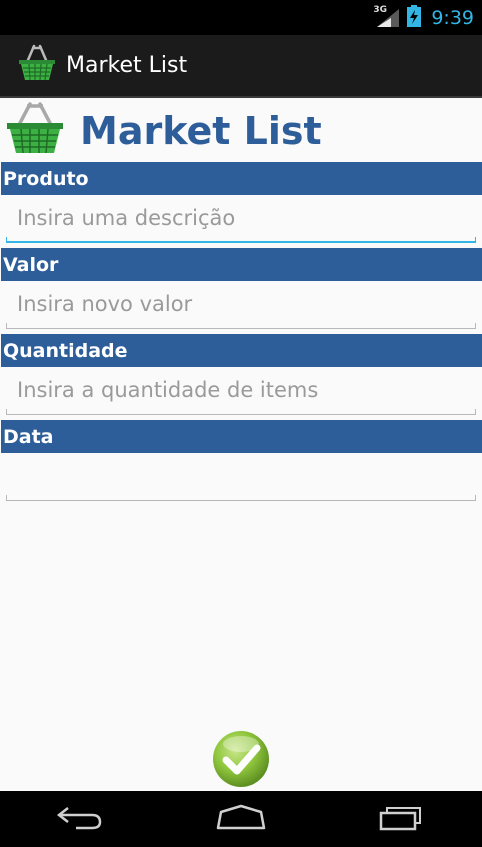 The width and height of the screenshot is (482, 847). What do you see at coordinates (241, 178) in the screenshot?
I see `produto-label: Produto` at bounding box center [241, 178].